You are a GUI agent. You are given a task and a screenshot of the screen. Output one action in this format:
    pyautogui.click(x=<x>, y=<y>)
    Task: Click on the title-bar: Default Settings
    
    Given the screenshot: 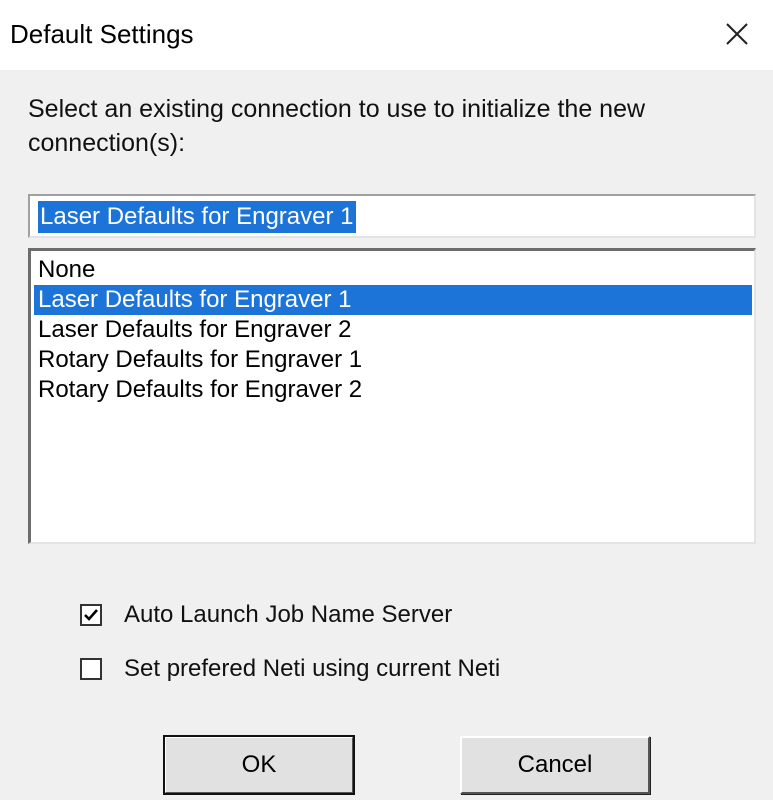 What is the action you would take?
    pyautogui.click(x=386, y=35)
    